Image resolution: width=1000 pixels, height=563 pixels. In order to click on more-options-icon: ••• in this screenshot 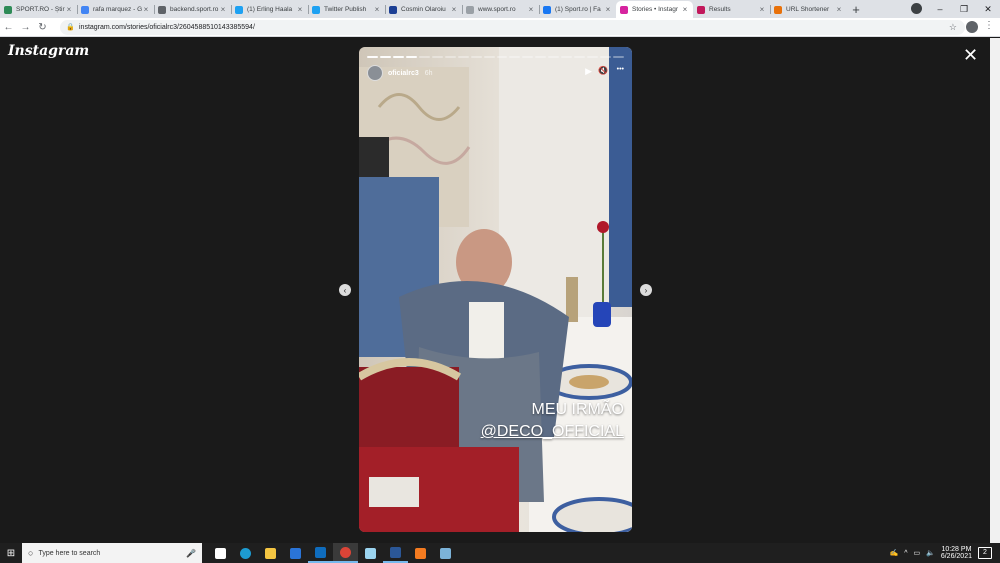, I will do `click(620, 69)`.